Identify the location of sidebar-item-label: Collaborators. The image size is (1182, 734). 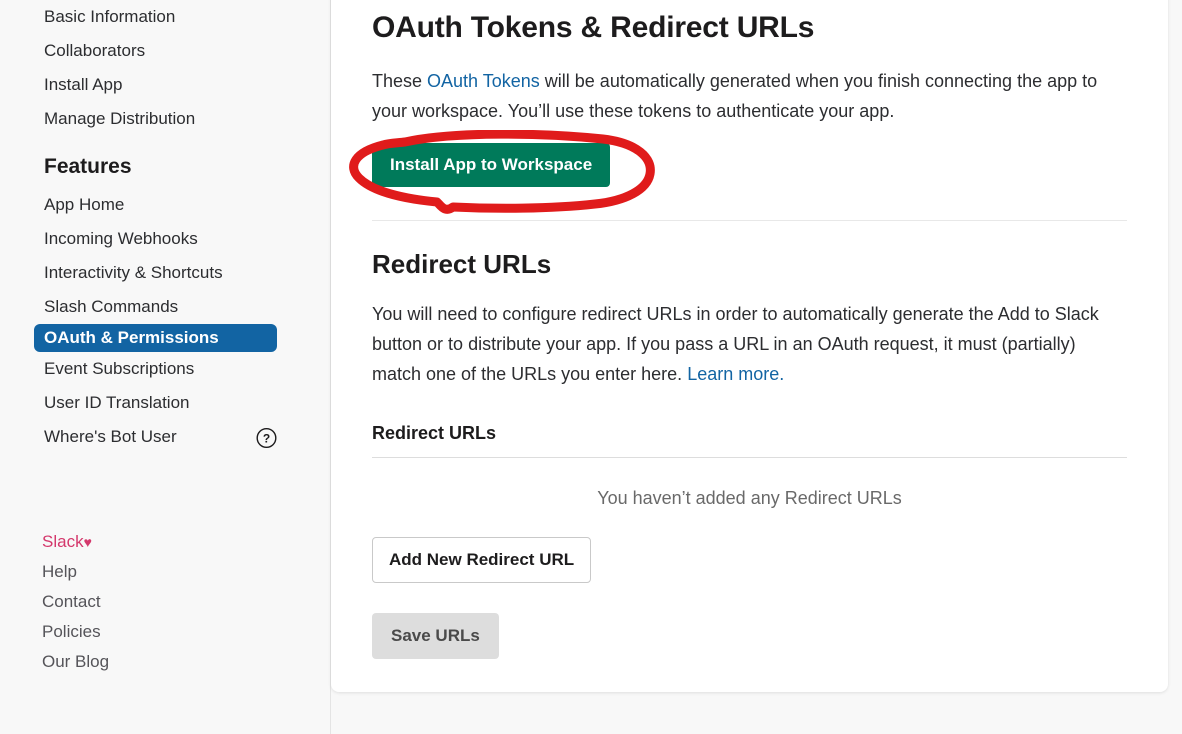
(95, 50).